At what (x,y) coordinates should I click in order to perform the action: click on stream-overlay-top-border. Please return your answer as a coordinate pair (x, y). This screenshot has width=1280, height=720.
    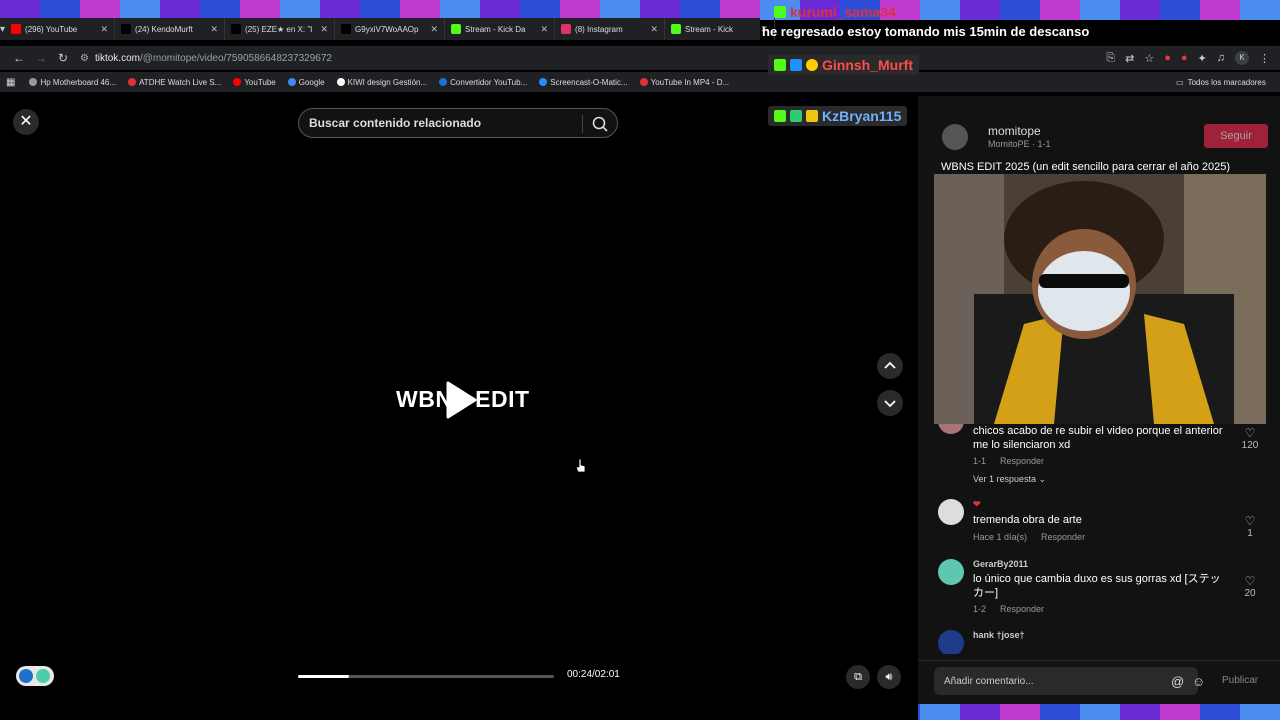
    Looking at the image, I should click on (640, 10).